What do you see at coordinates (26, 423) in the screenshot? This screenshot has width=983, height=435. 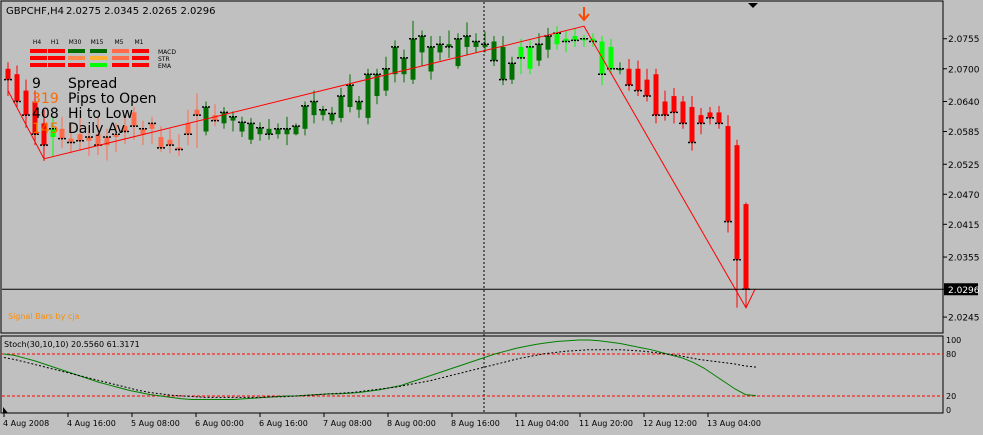 I see `time-tick-label: 4 Aug 2008` at bounding box center [26, 423].